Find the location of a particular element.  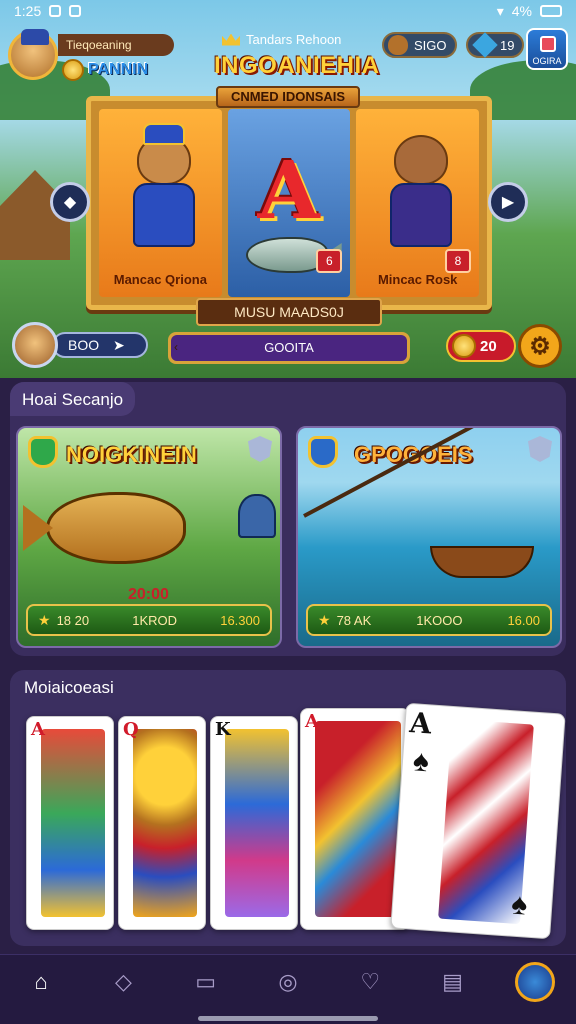

reward-badge: 20 is located at coordinates (481, 346).